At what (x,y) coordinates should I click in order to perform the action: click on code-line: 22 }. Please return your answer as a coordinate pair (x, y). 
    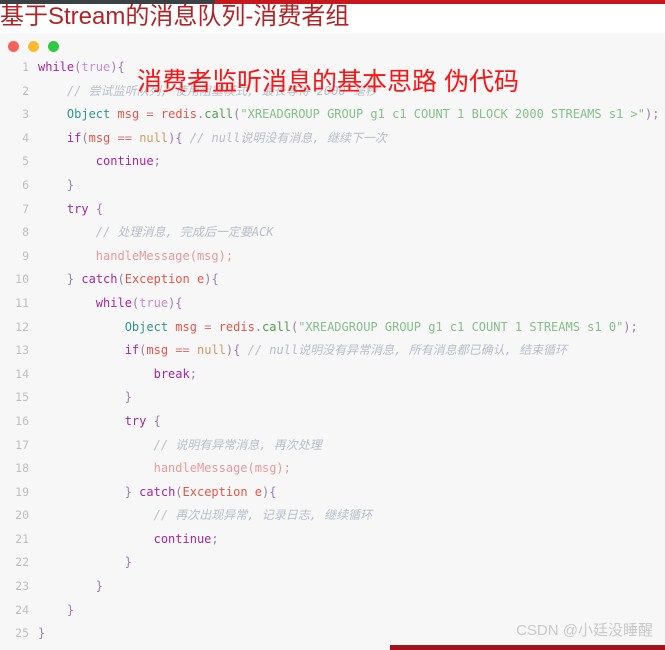
    Looking at the image, I should click on (332, 563).